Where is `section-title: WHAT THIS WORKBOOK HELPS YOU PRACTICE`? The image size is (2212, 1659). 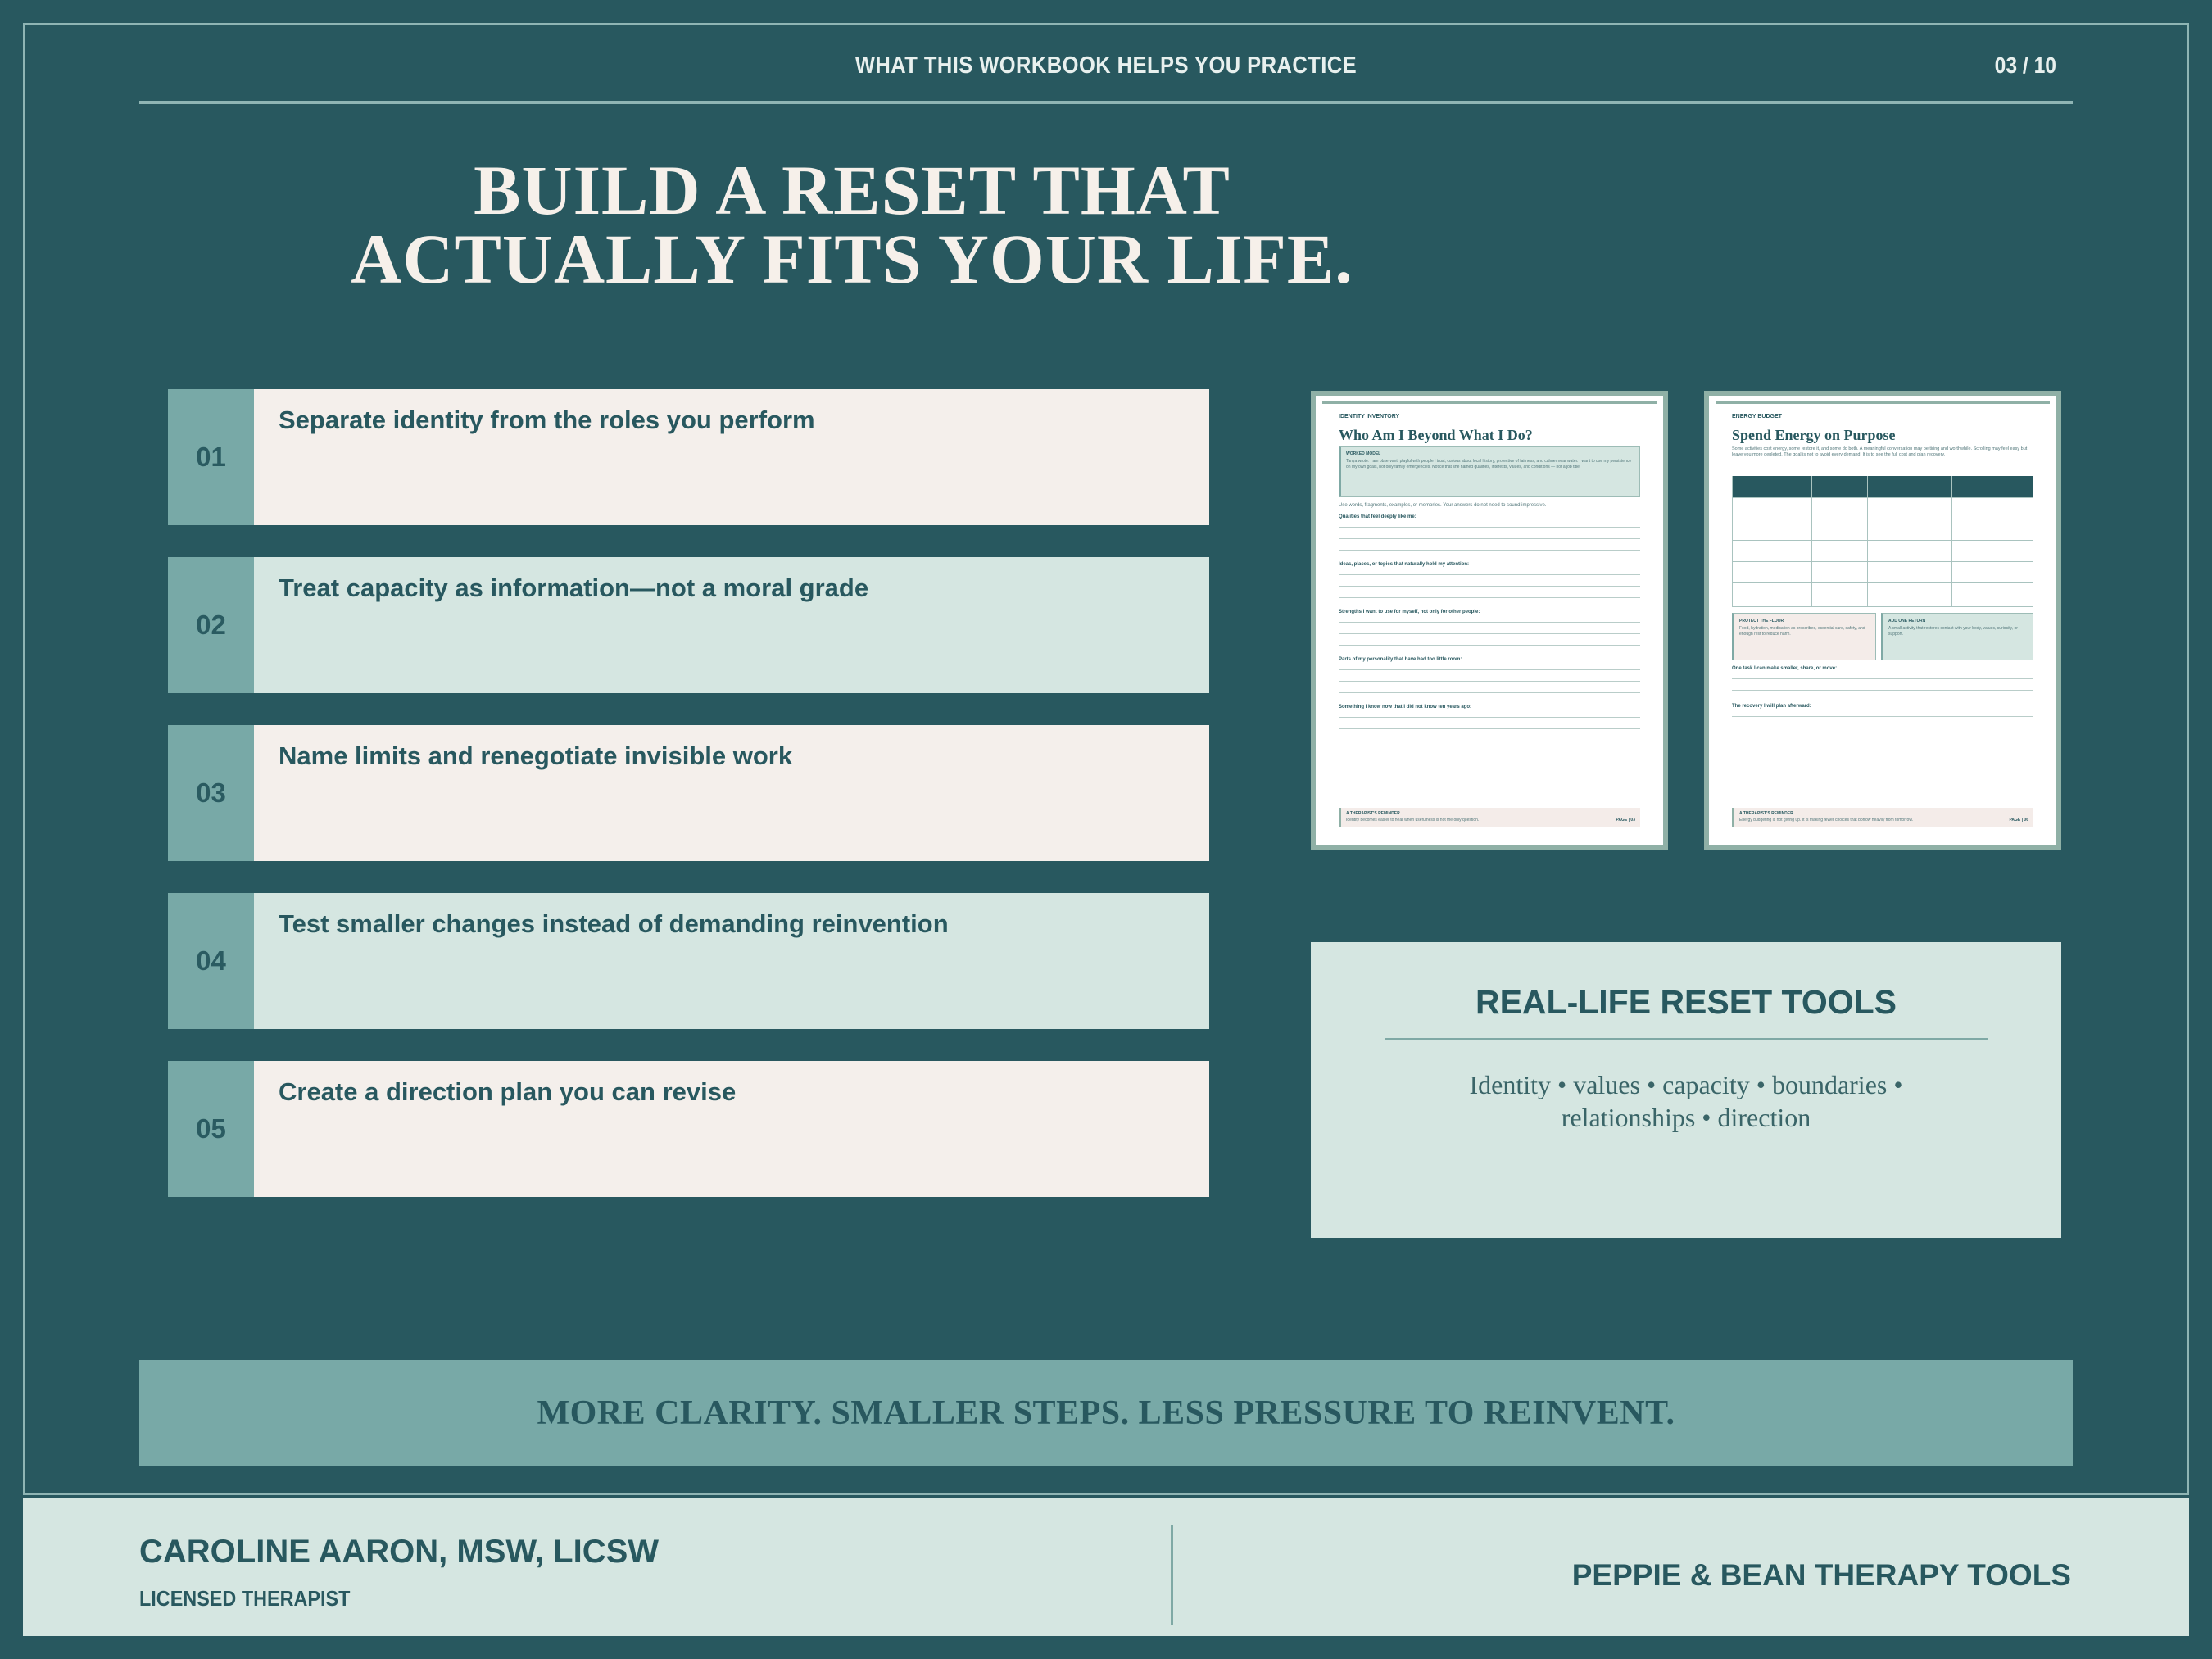
section-title: WHAT THIS WORKBOOK HELPS YOU PRACTICE is located at coordinates (1106, 65).